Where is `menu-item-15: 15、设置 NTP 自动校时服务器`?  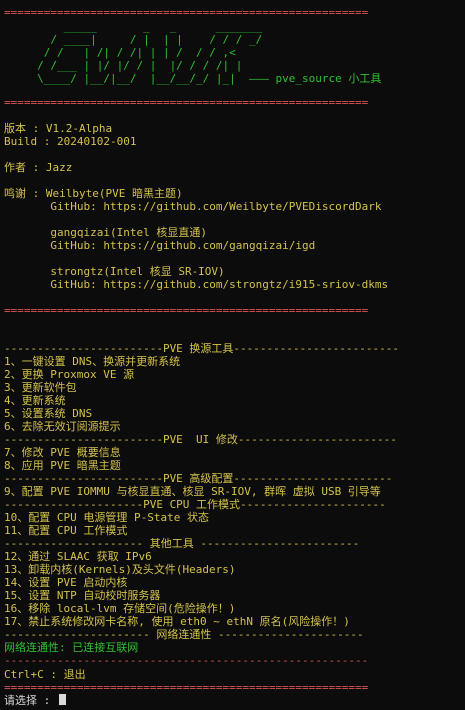
menu-item-15: 15、设置 NTP 自动校时服务器 is located at coordinates (82, 595).